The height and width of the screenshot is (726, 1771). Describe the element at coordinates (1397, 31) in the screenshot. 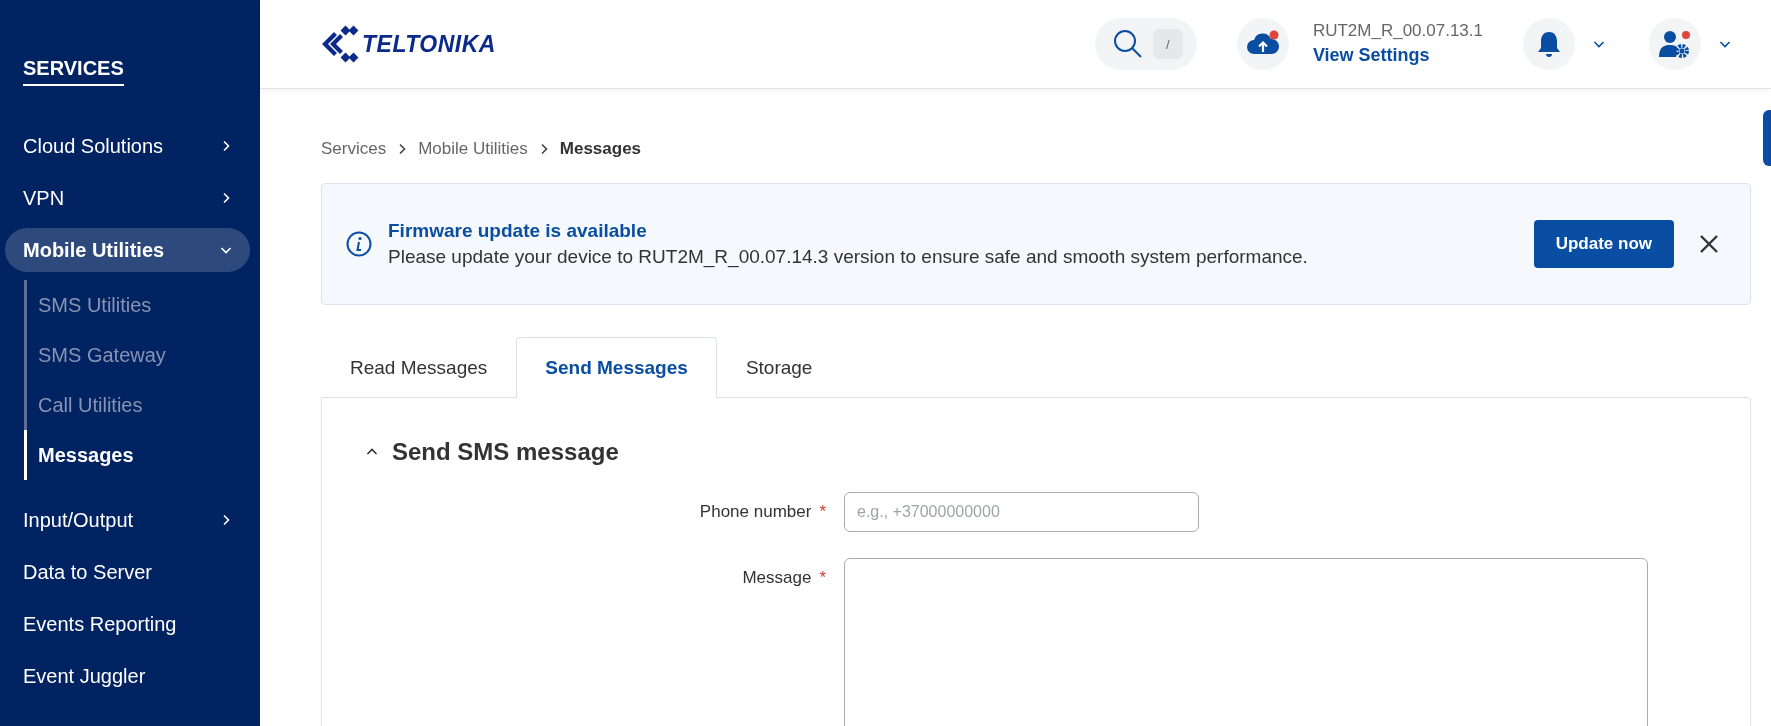

I see `firmware-version: RUT2M_R_00.07.13.1` at that location.